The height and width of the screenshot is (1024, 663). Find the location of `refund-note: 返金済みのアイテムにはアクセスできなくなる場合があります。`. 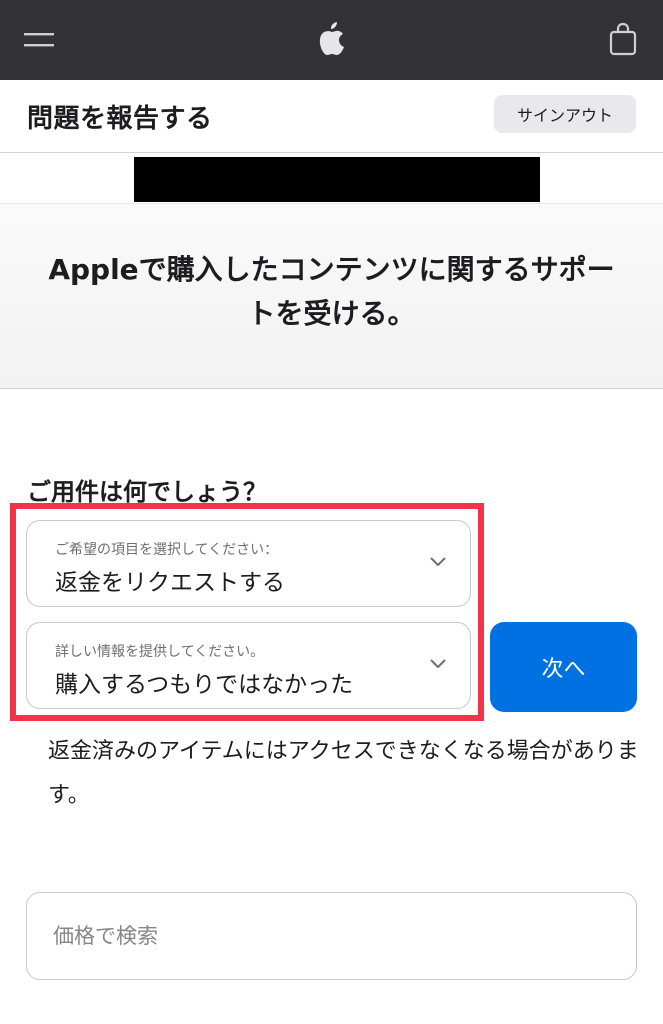

refund-note: 返金済みのアイテムにはアクセスできなくなる場合があります。 is located at coordinates (343, 773).